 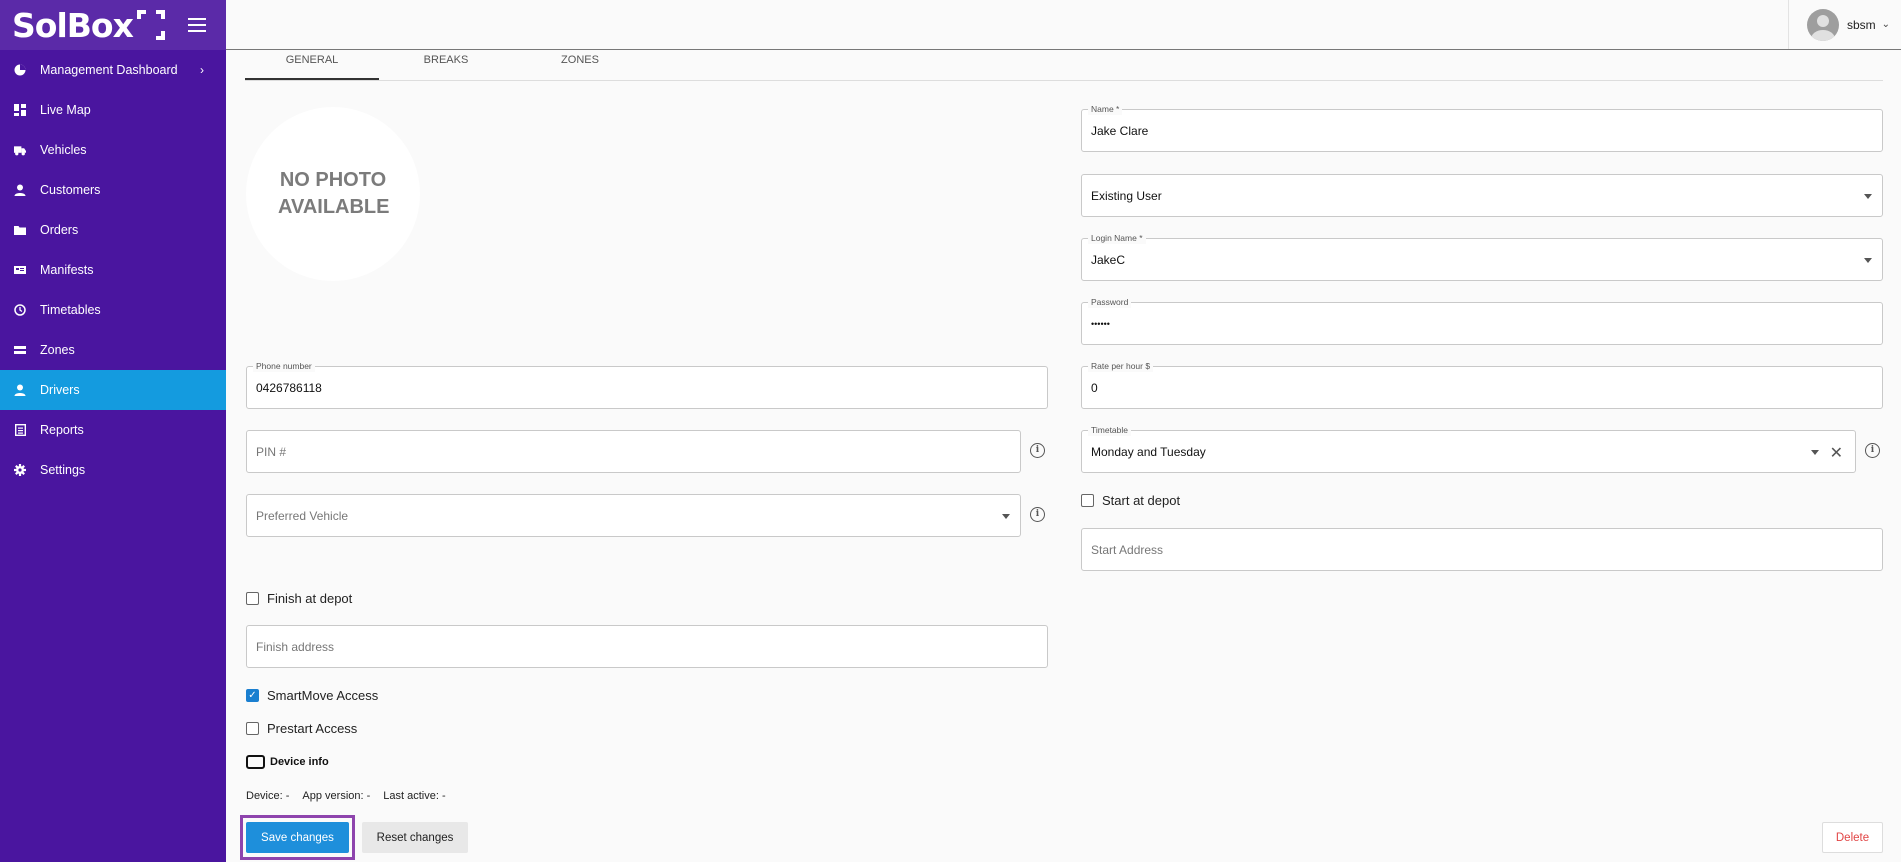 What do you see at coordinates (1094, 388) in the screenshot?
I see `rate-per-hour-value: 0` at bounding box center [1094, 388].